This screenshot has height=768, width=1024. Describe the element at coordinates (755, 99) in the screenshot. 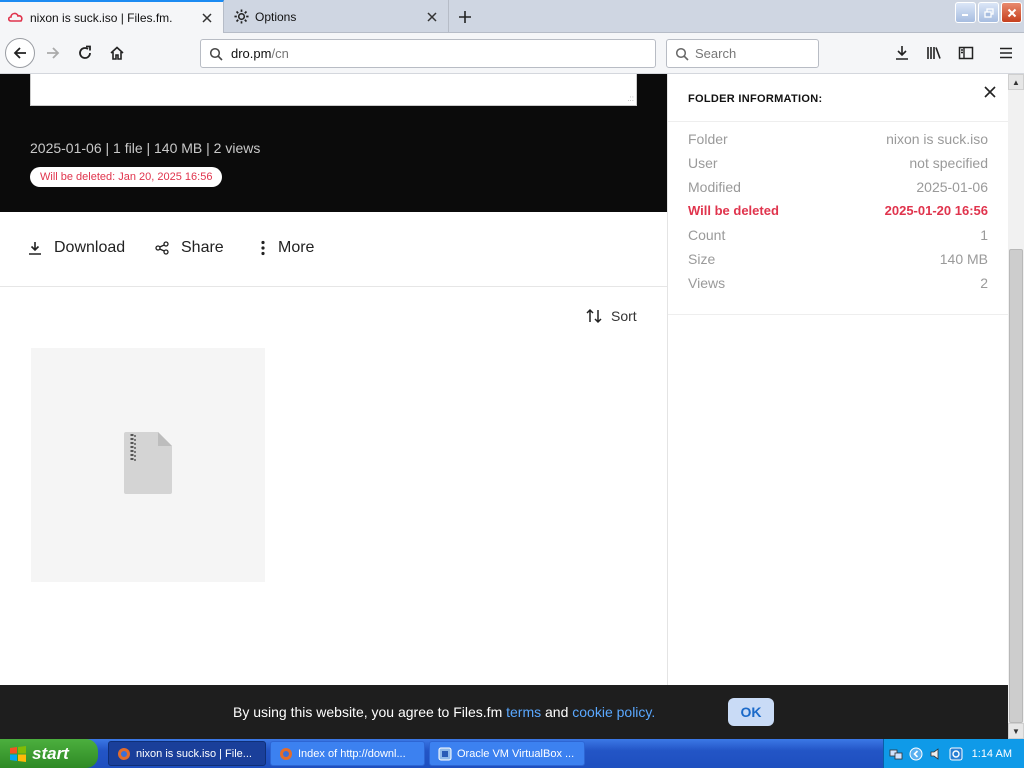

I see `panel-title: FOLDER INFORMATION:` at that location.